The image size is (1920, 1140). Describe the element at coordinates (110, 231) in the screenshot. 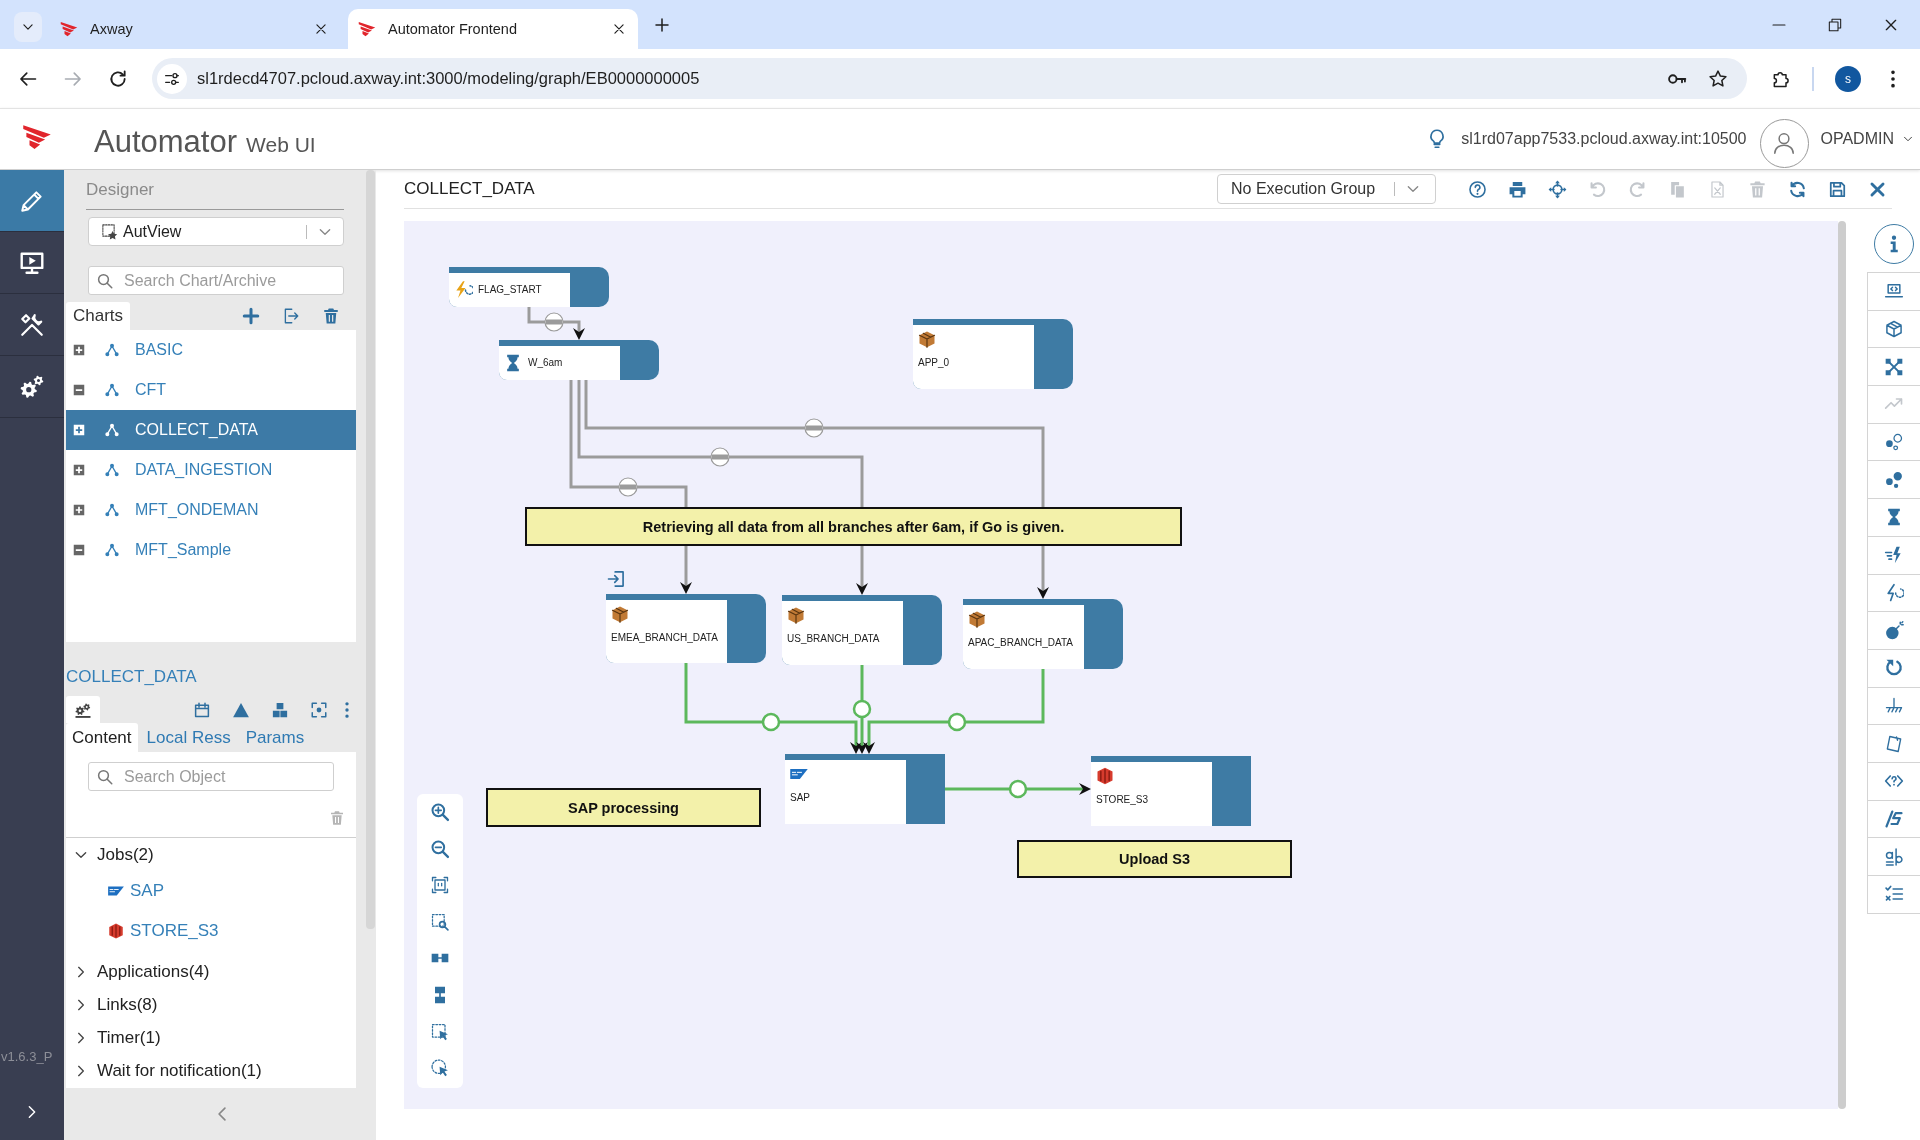

I see `star-frame-icon` at that location.